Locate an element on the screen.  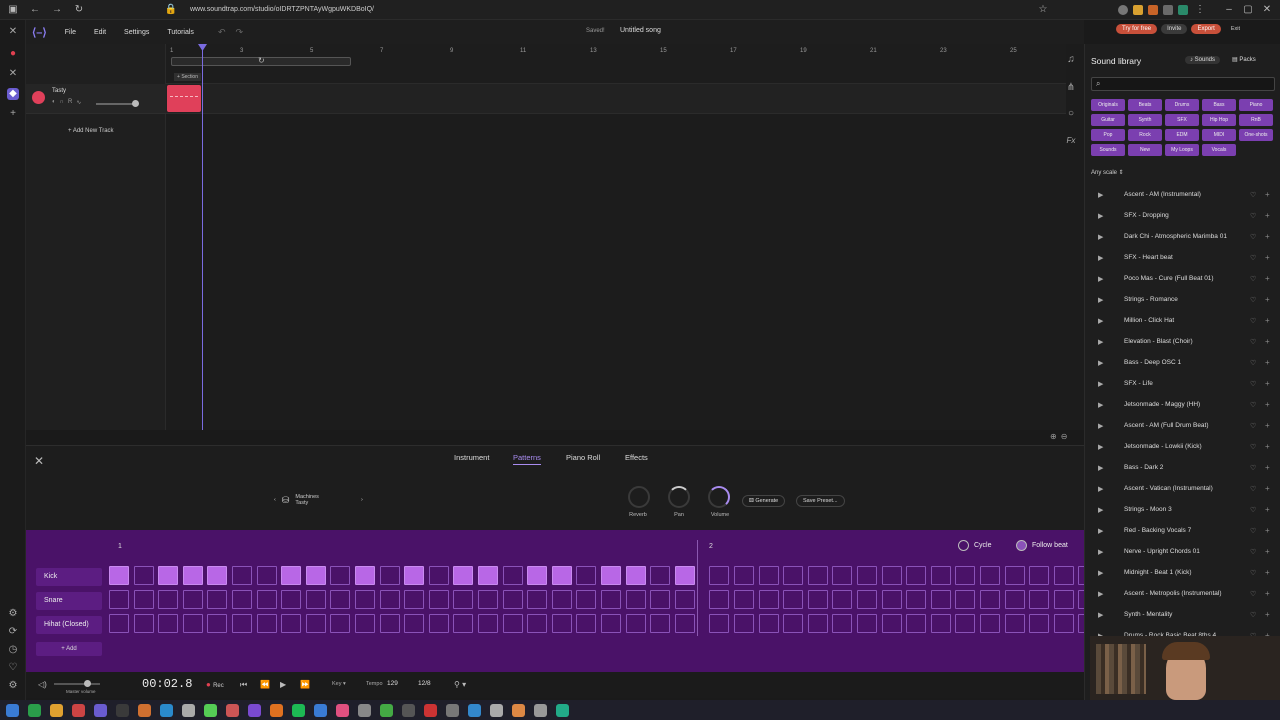
list-item: ▶ Ascent - Vatican (Instrumental) ♡ + is located at coordinates (1182, 488).